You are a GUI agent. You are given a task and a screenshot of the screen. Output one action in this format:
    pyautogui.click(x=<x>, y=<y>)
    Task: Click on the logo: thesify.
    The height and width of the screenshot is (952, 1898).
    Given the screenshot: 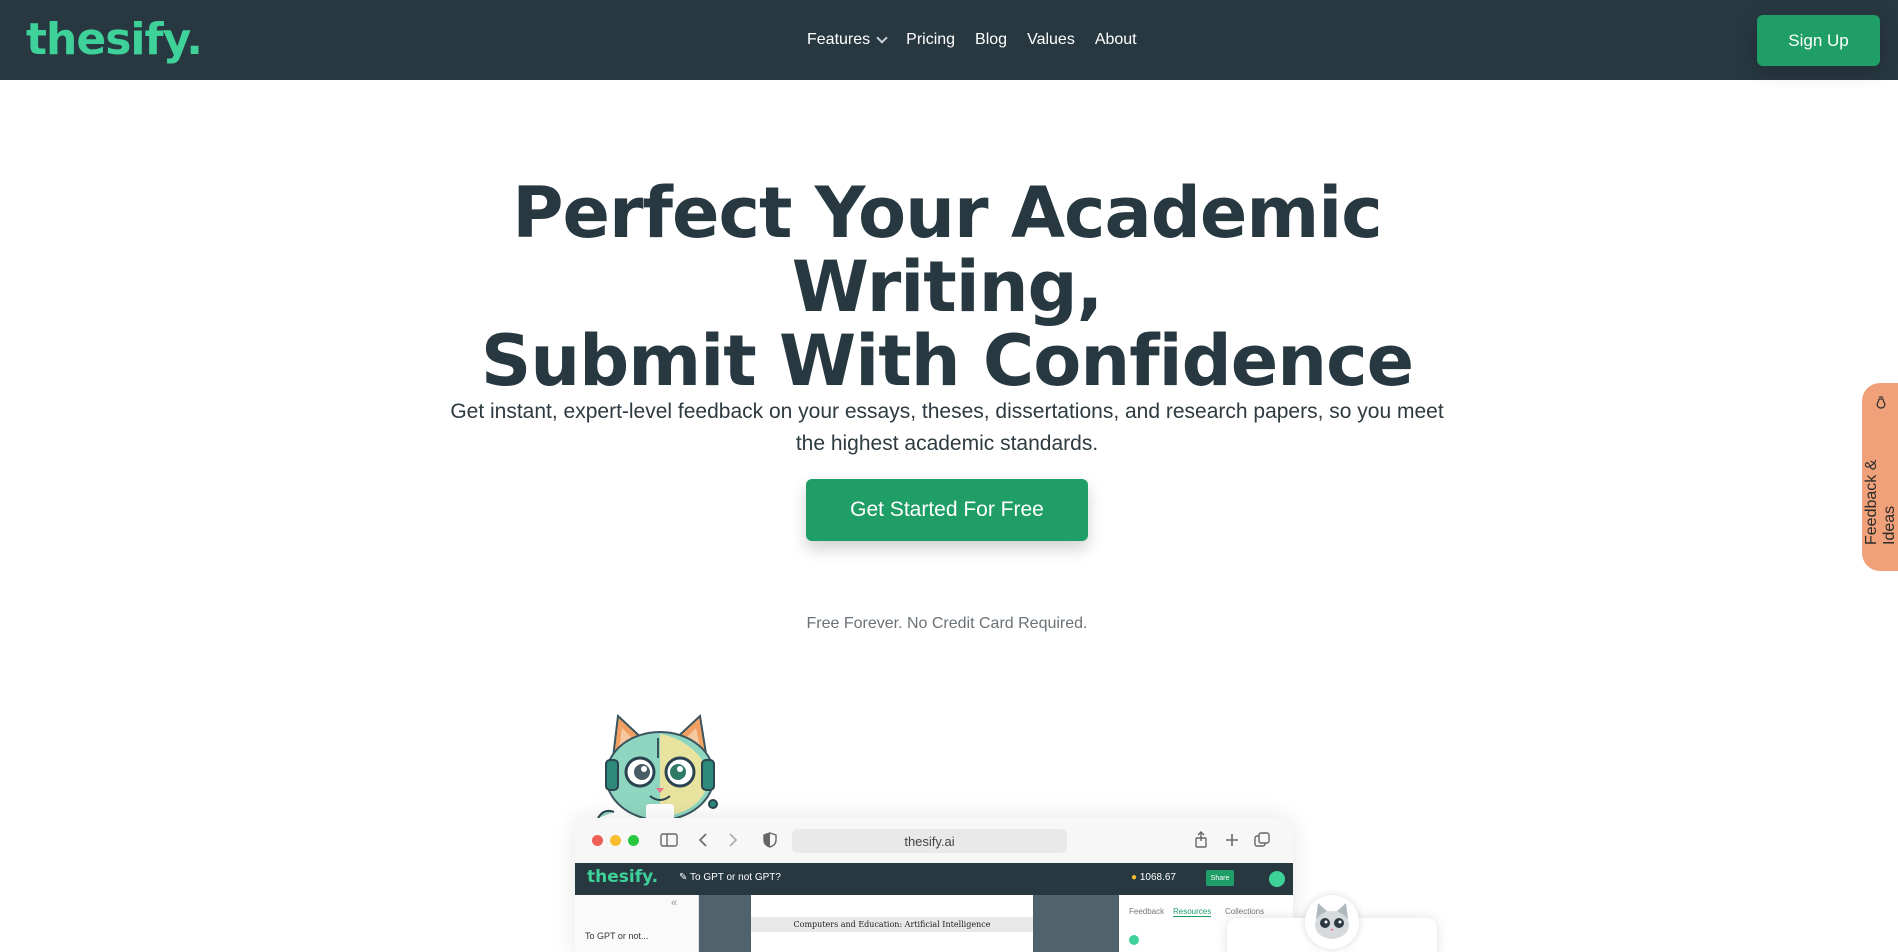 What is the action you would take?
    pyautogui.click(x=114, y=40)
    